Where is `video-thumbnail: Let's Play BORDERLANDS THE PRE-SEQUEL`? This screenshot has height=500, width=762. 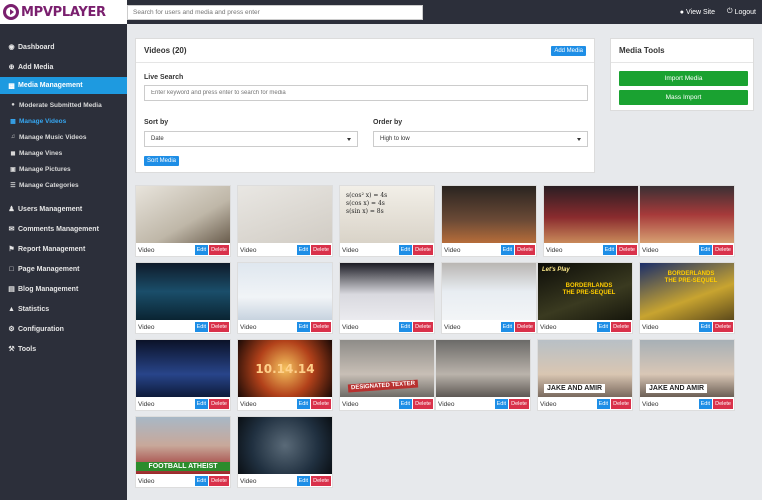
video-thumbnail: Let's Play BORDERLANDS THE PRE-SEQUEL is located at coordinates (585, 291).